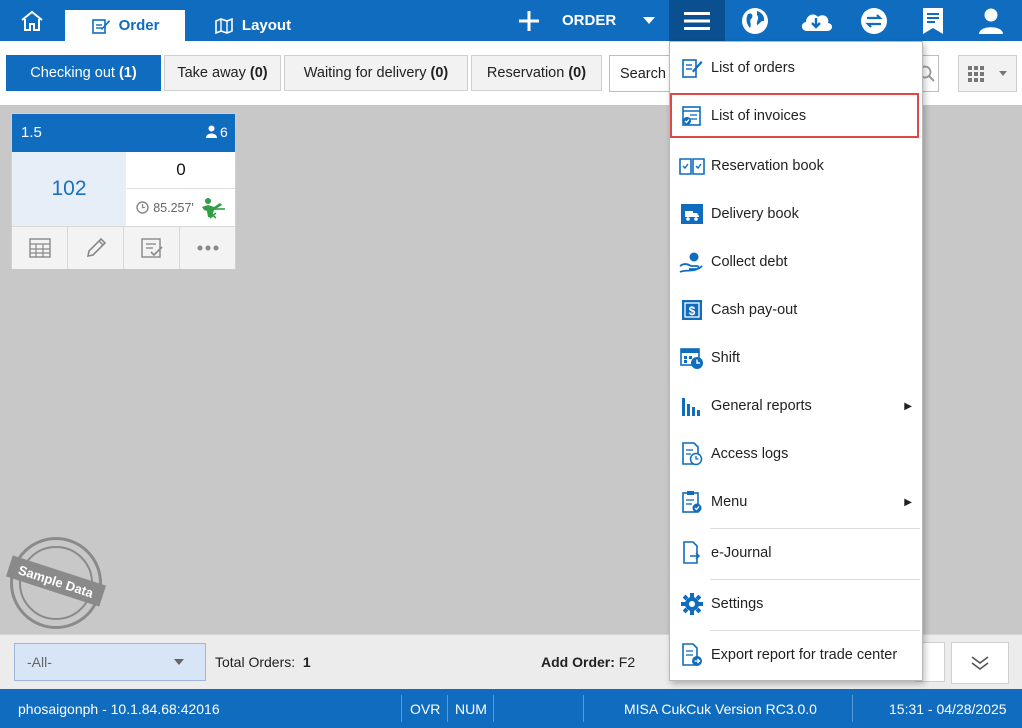 The image size is (1022, 728). I want to click on menu-item-access-logs: Access logs, so click(796, 454).